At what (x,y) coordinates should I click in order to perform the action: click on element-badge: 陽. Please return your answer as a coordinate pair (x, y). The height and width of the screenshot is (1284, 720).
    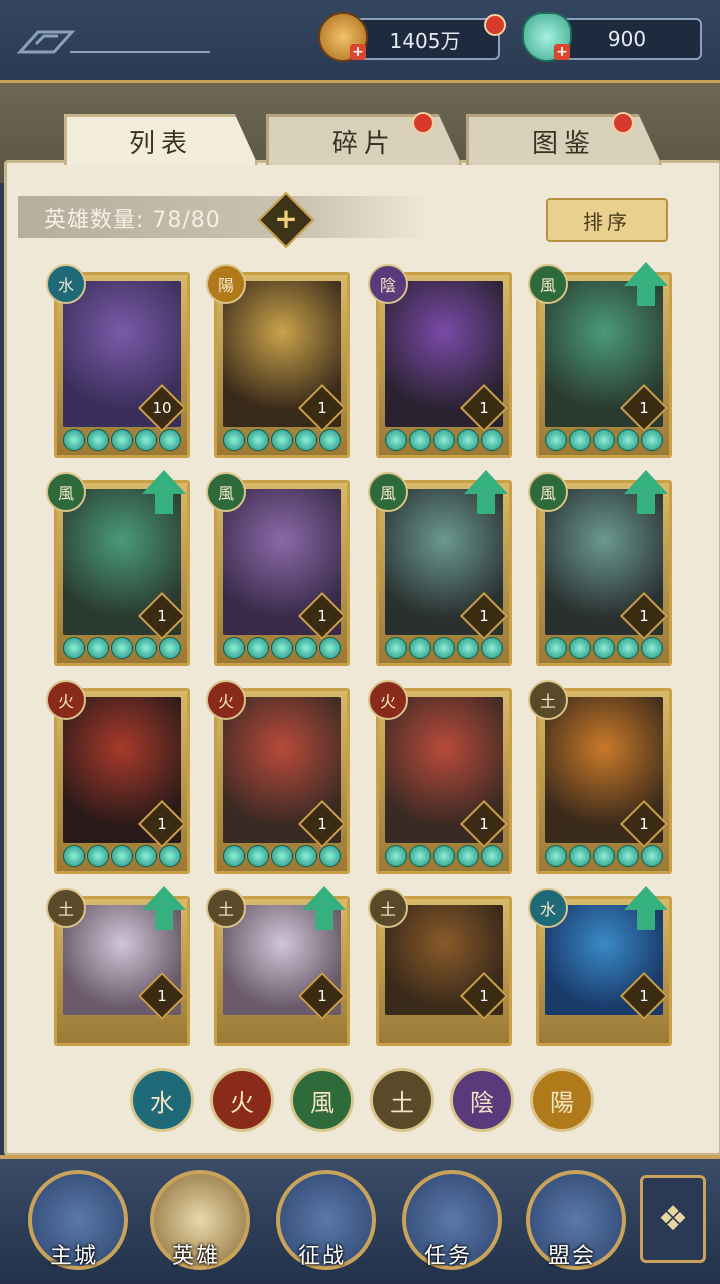
    Looking at the image, I should click on (226, 284).